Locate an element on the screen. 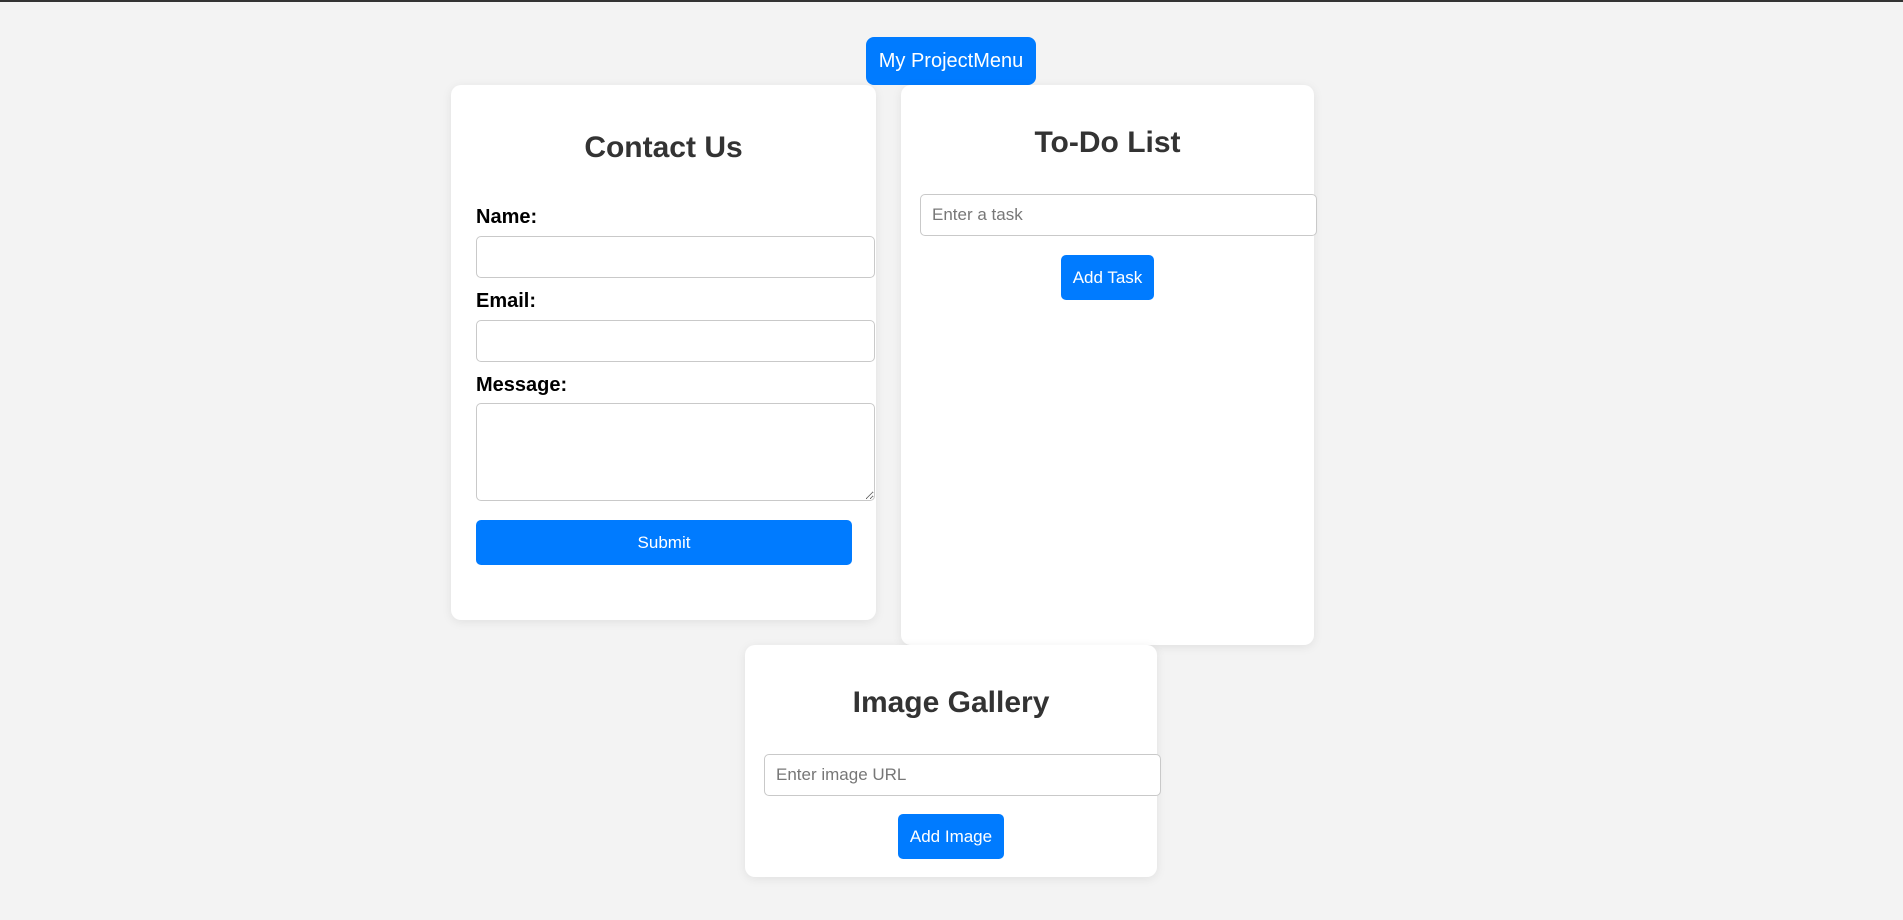  email-input is located at coordinates (675, 341).